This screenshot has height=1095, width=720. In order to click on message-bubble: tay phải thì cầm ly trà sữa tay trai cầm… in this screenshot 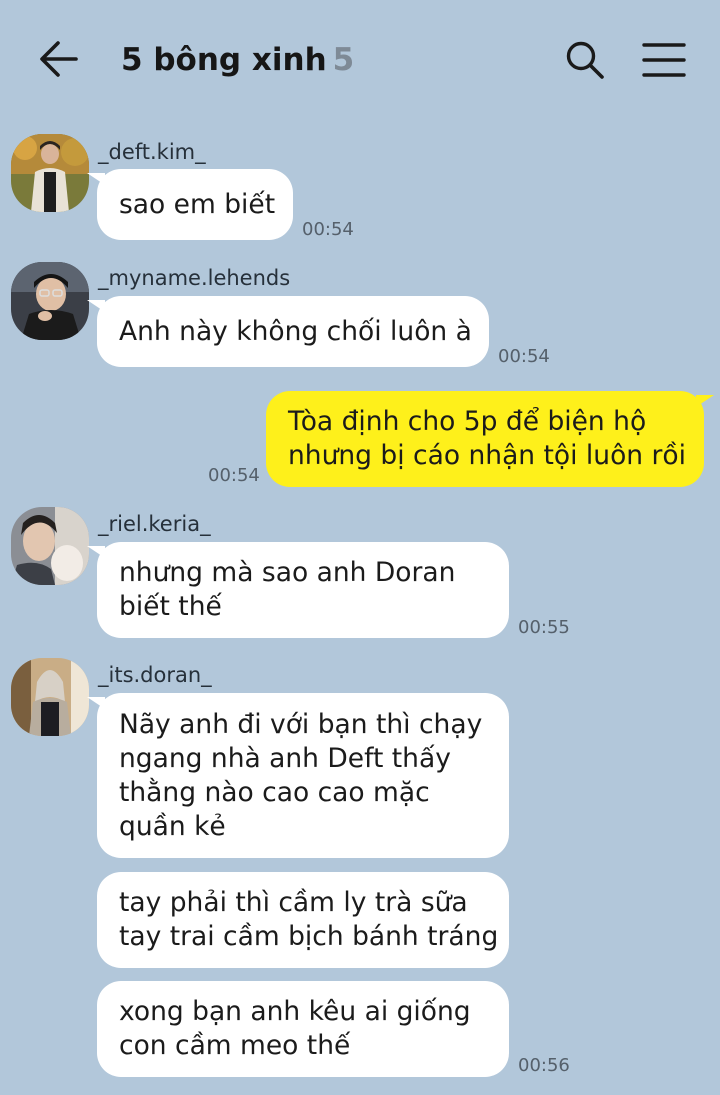, I will do `click(303, 920)`.